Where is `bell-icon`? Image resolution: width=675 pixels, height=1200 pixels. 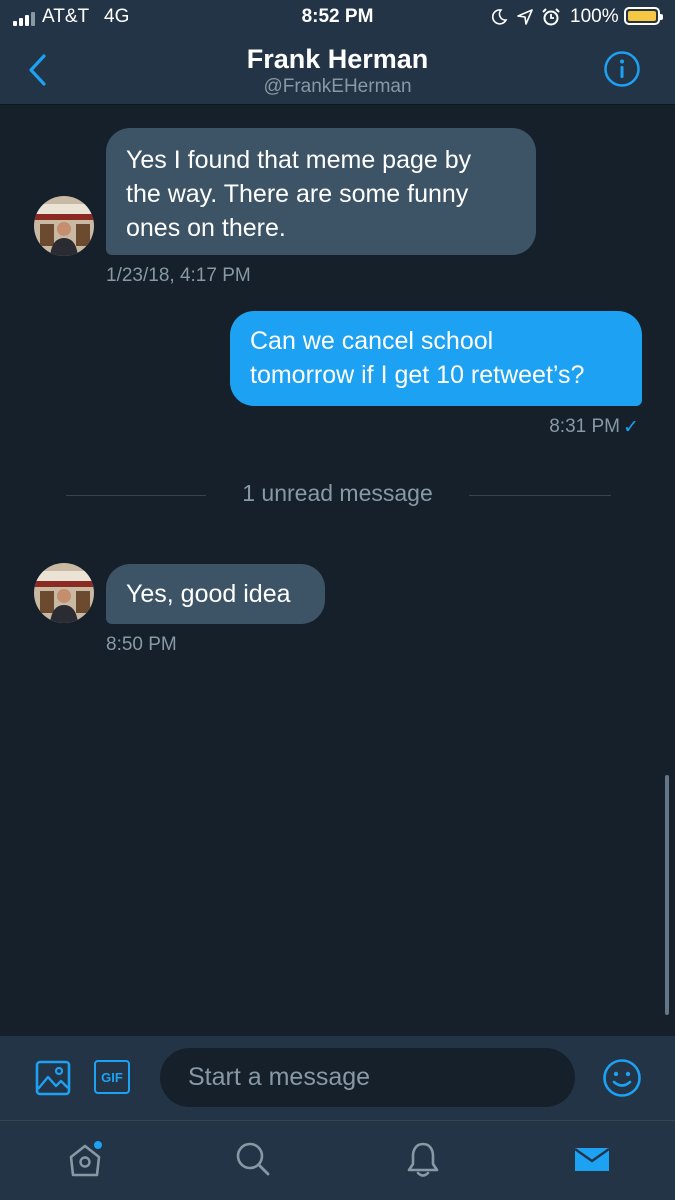 bell-icon is located at coordinates (423, 1159).